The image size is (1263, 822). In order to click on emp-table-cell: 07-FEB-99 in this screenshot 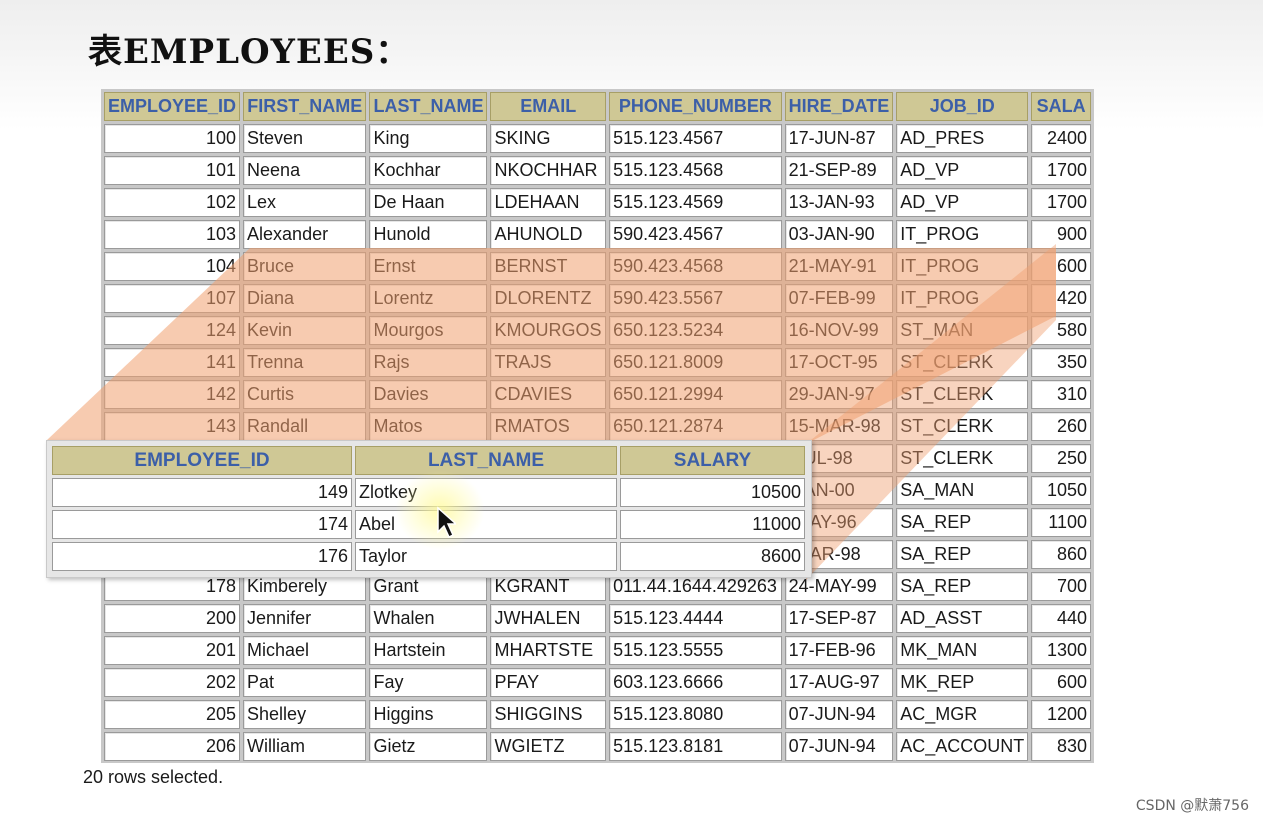, I will do `click(839, 298)`.